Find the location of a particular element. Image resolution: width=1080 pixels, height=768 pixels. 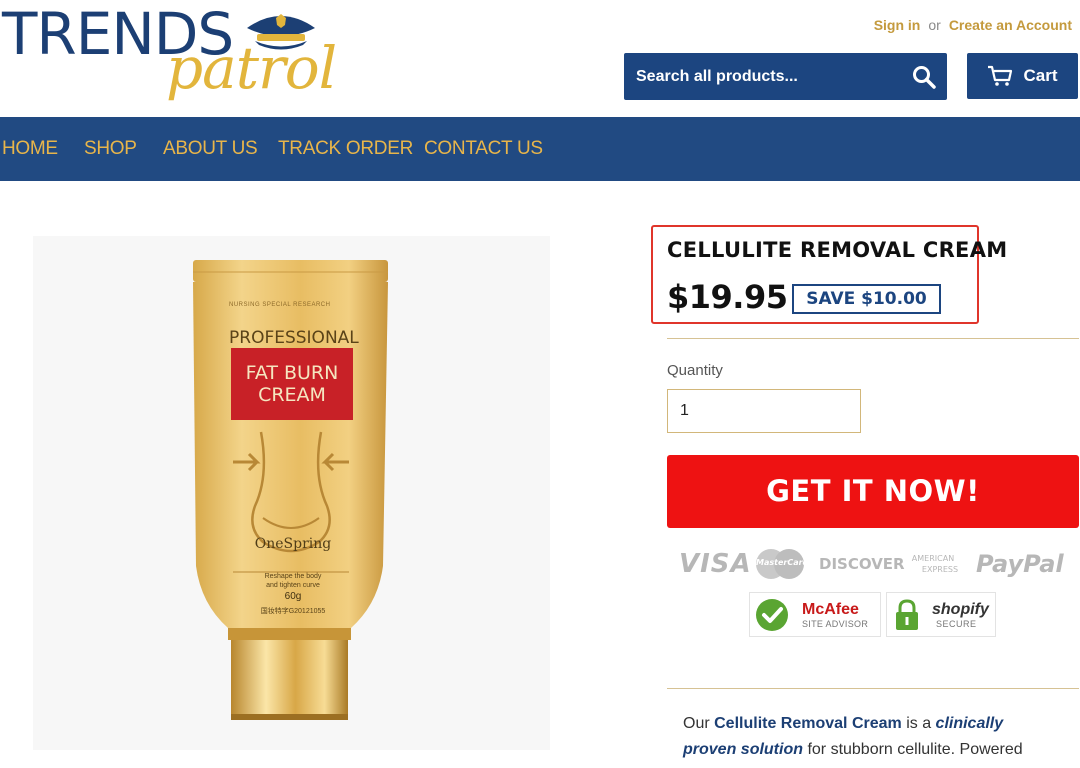

quantity-input is located at coordinates (764, 411).